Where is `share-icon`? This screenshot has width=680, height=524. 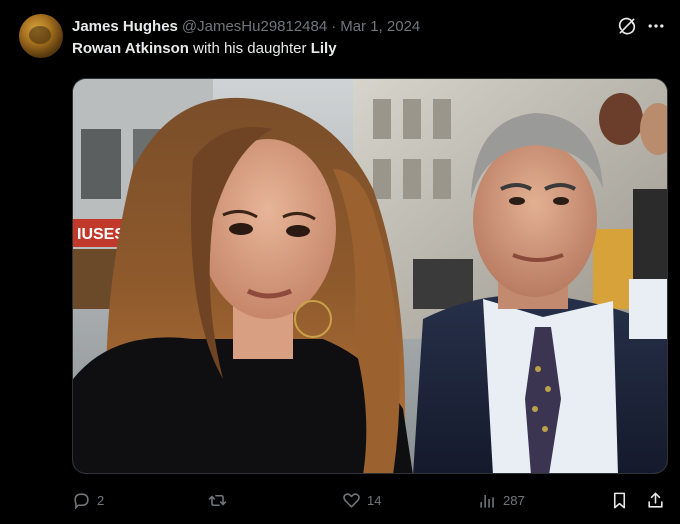 share-icon is located at coordinates (655, 500).